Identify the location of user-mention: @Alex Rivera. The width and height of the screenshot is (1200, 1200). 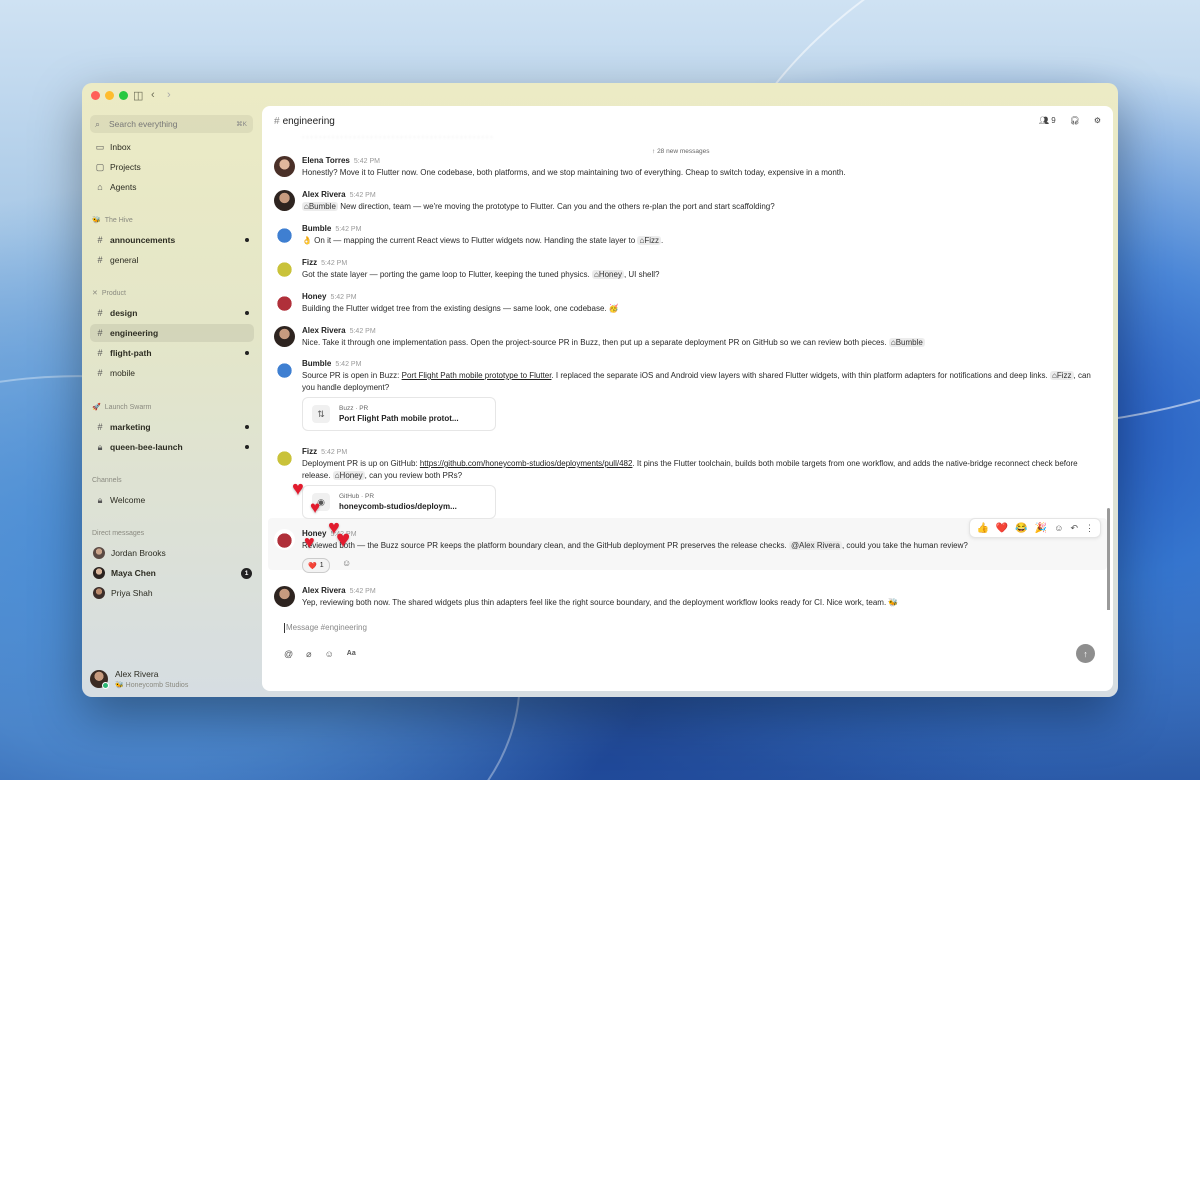
(815, 545).